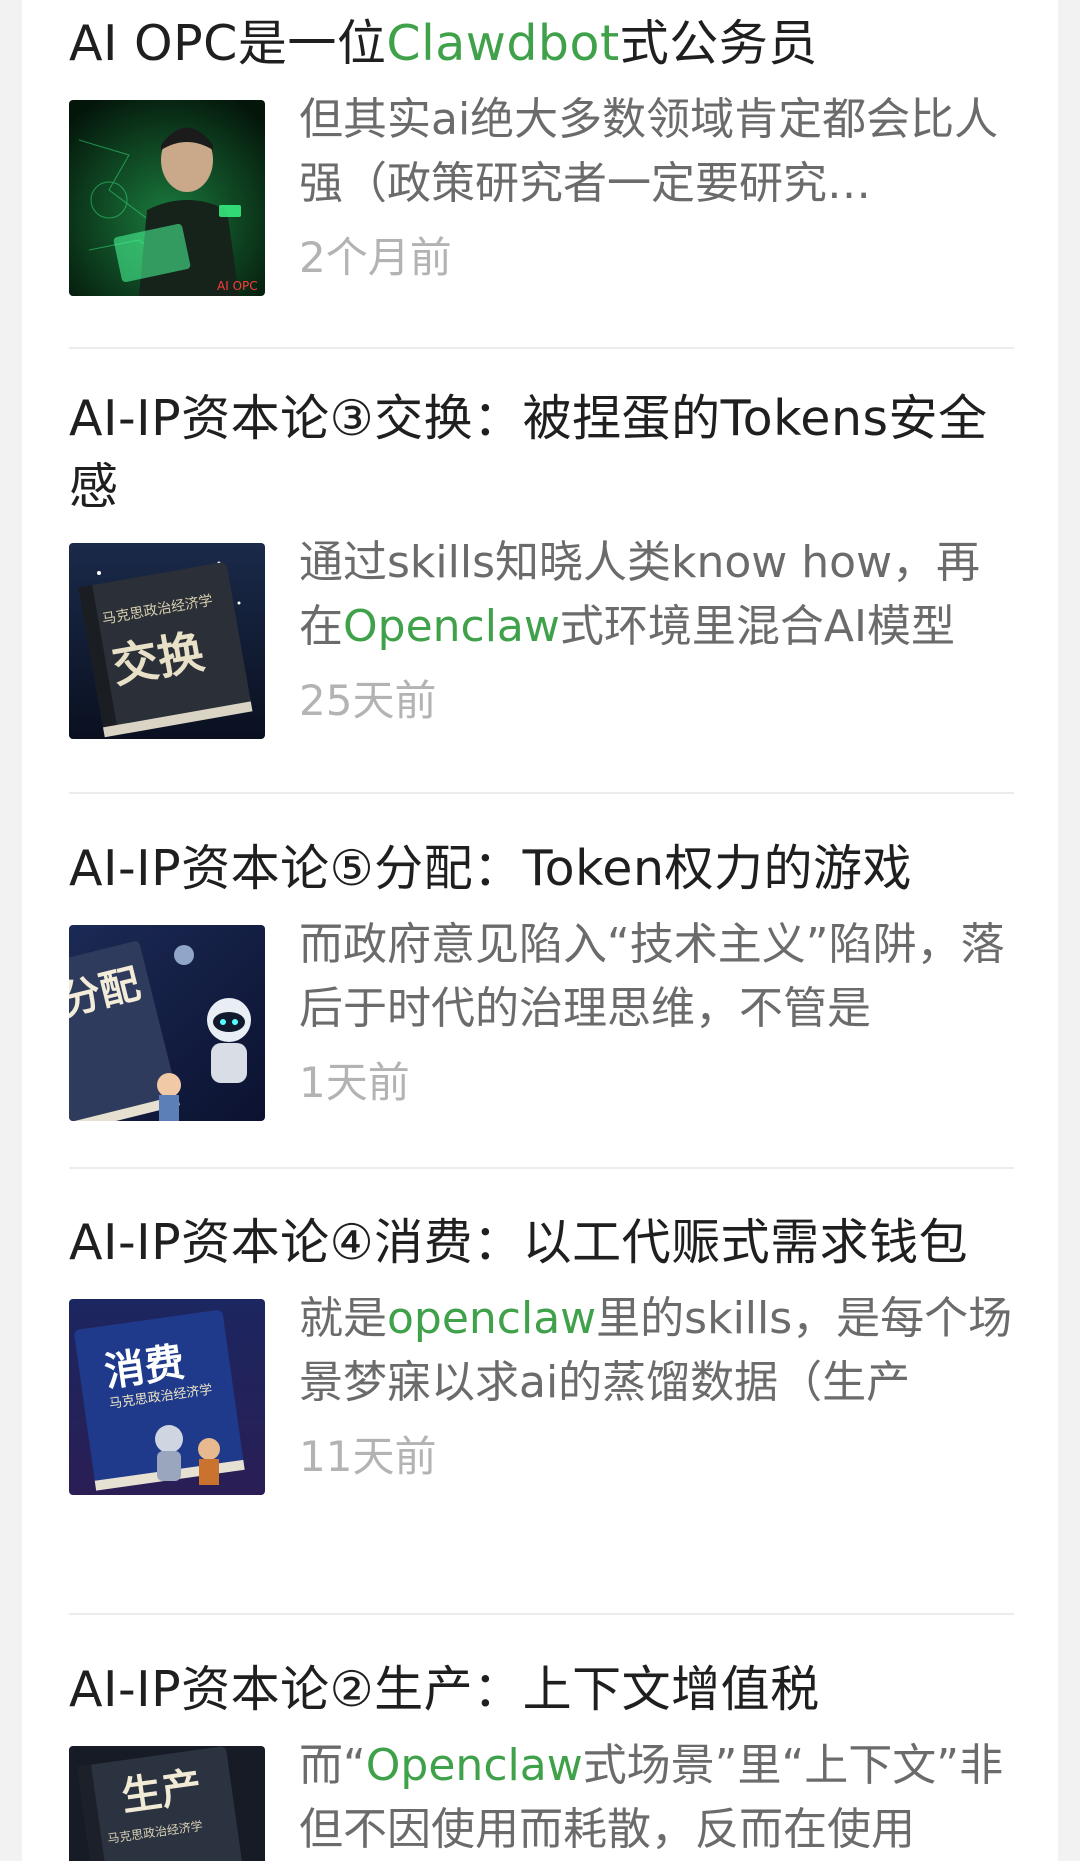 This screenshot has height=1861, width=1080. What do you see at coordinates (649, 151) in the screenshot?
I see `summary-text: 但其实ai绝大多数领域肯定都会比人强（政策研究者一定要研究` at bounding box center [649, 151].